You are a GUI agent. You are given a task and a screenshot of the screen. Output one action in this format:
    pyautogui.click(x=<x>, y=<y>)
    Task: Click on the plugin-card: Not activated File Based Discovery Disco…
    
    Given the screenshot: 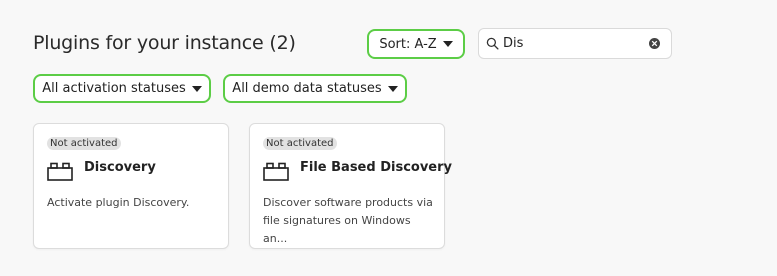 What is the action you would take?
    pyautogui.click(x=350, y=186)
    